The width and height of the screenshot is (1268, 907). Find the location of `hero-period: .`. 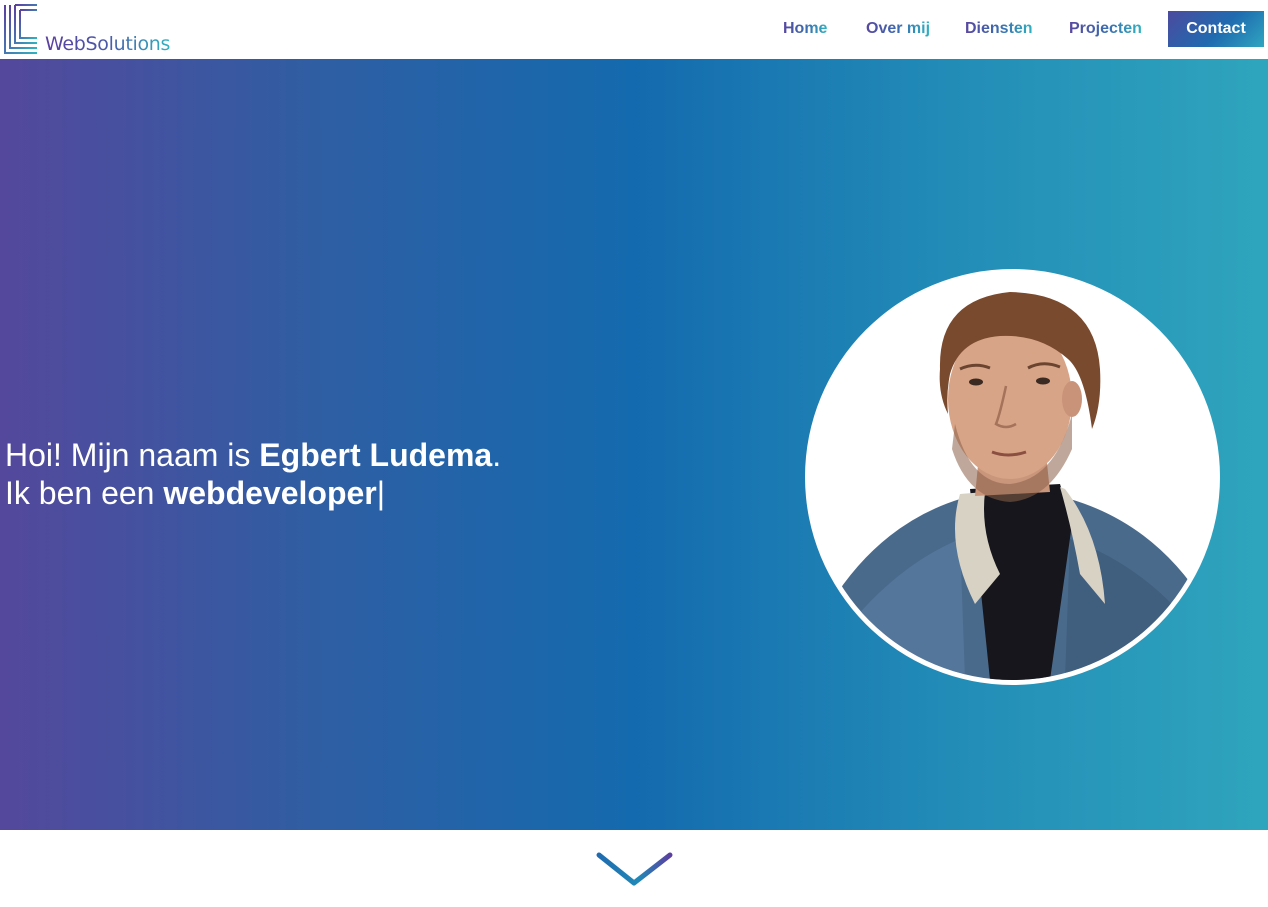

hero-period: . is located at coordinates (497, 455).